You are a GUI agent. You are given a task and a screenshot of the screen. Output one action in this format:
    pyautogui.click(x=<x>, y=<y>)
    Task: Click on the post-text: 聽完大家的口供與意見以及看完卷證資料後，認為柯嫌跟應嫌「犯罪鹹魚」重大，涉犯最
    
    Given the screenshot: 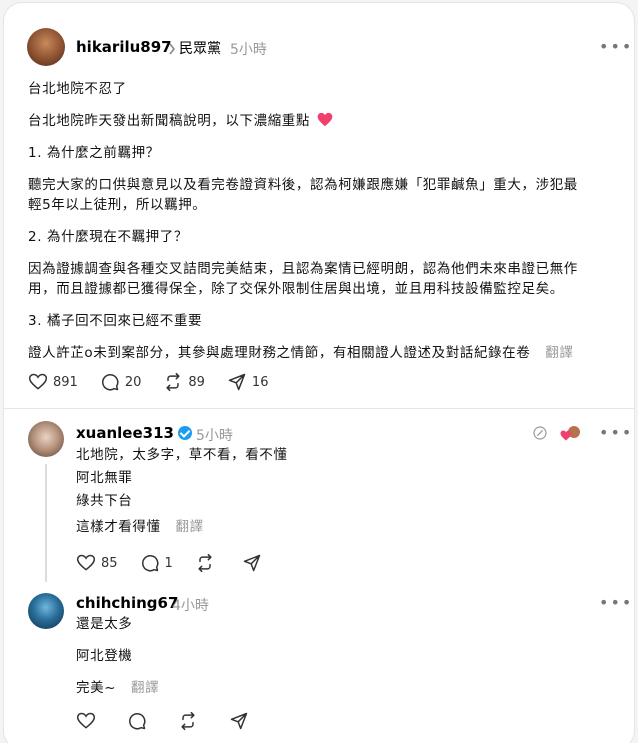 What is the action you would take?
    pyautogui.click(x=303, y=185)
    